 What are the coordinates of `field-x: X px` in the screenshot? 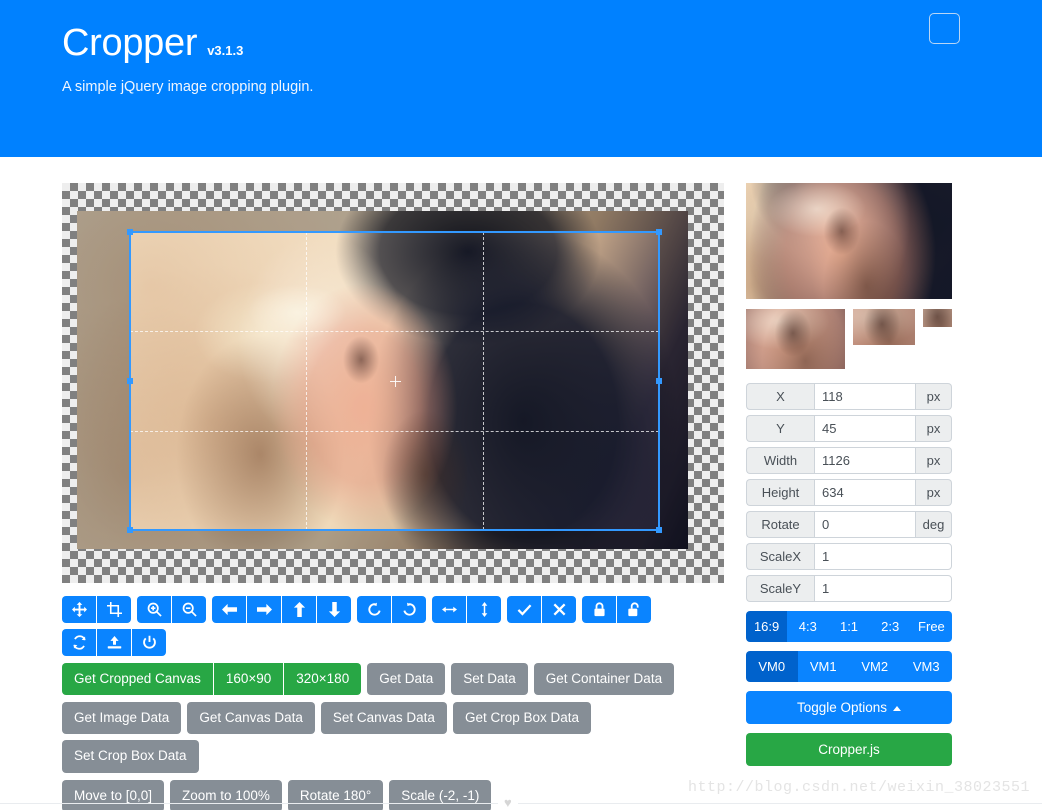 It's located at (849, 396).